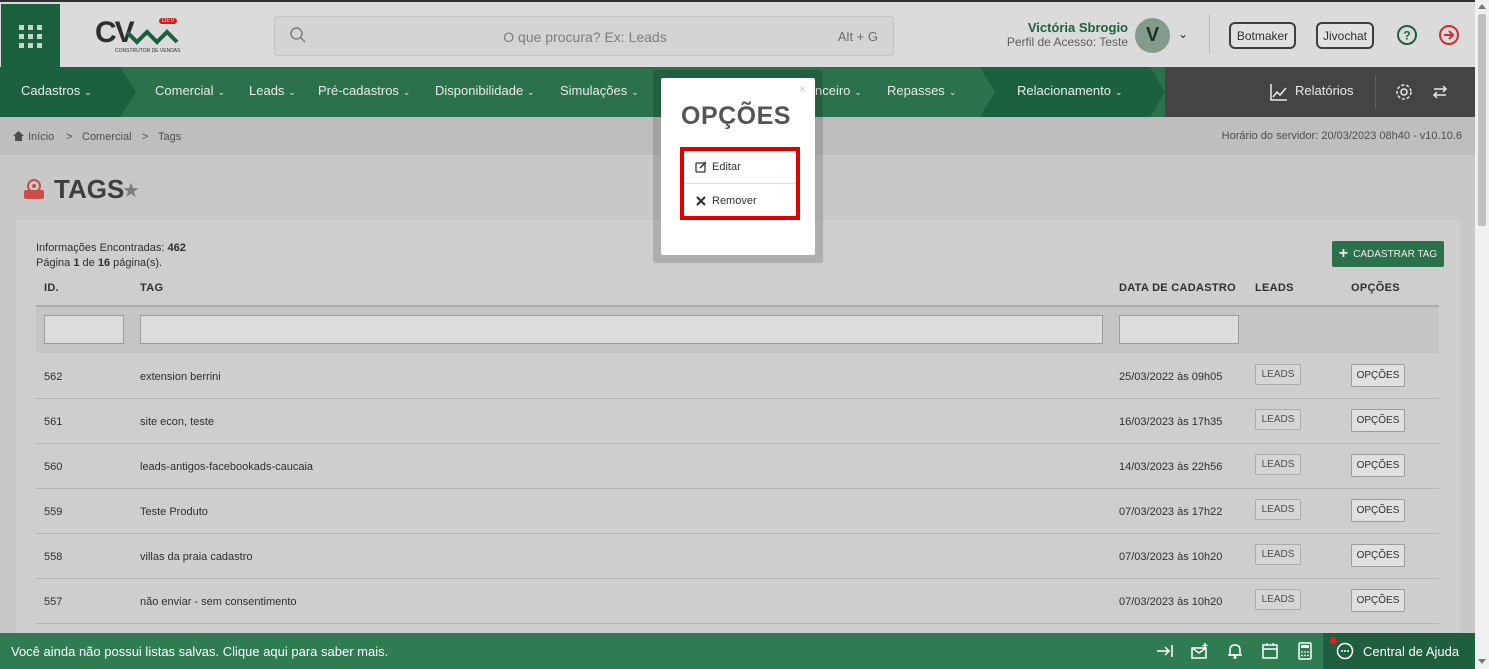  Describe the element at coordinates (1482, 6) in the screenshot. I see `scroll-up-arrow` at that location.